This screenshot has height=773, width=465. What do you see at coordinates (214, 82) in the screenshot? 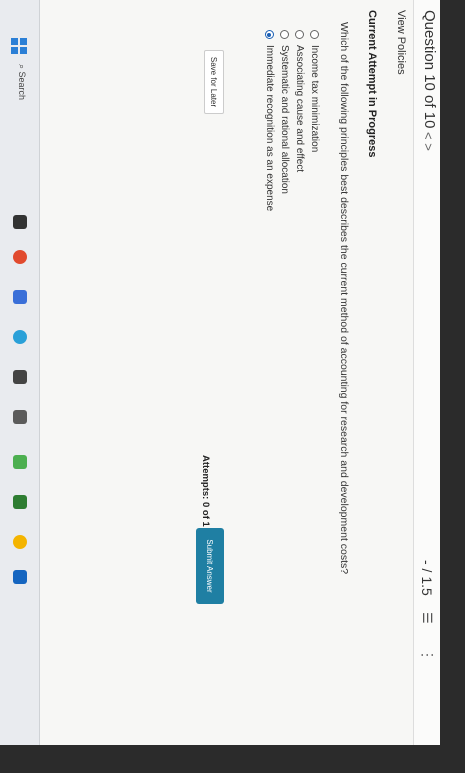
I see `save-for-later-button: Save for Later` at bounding box center [214, 82].